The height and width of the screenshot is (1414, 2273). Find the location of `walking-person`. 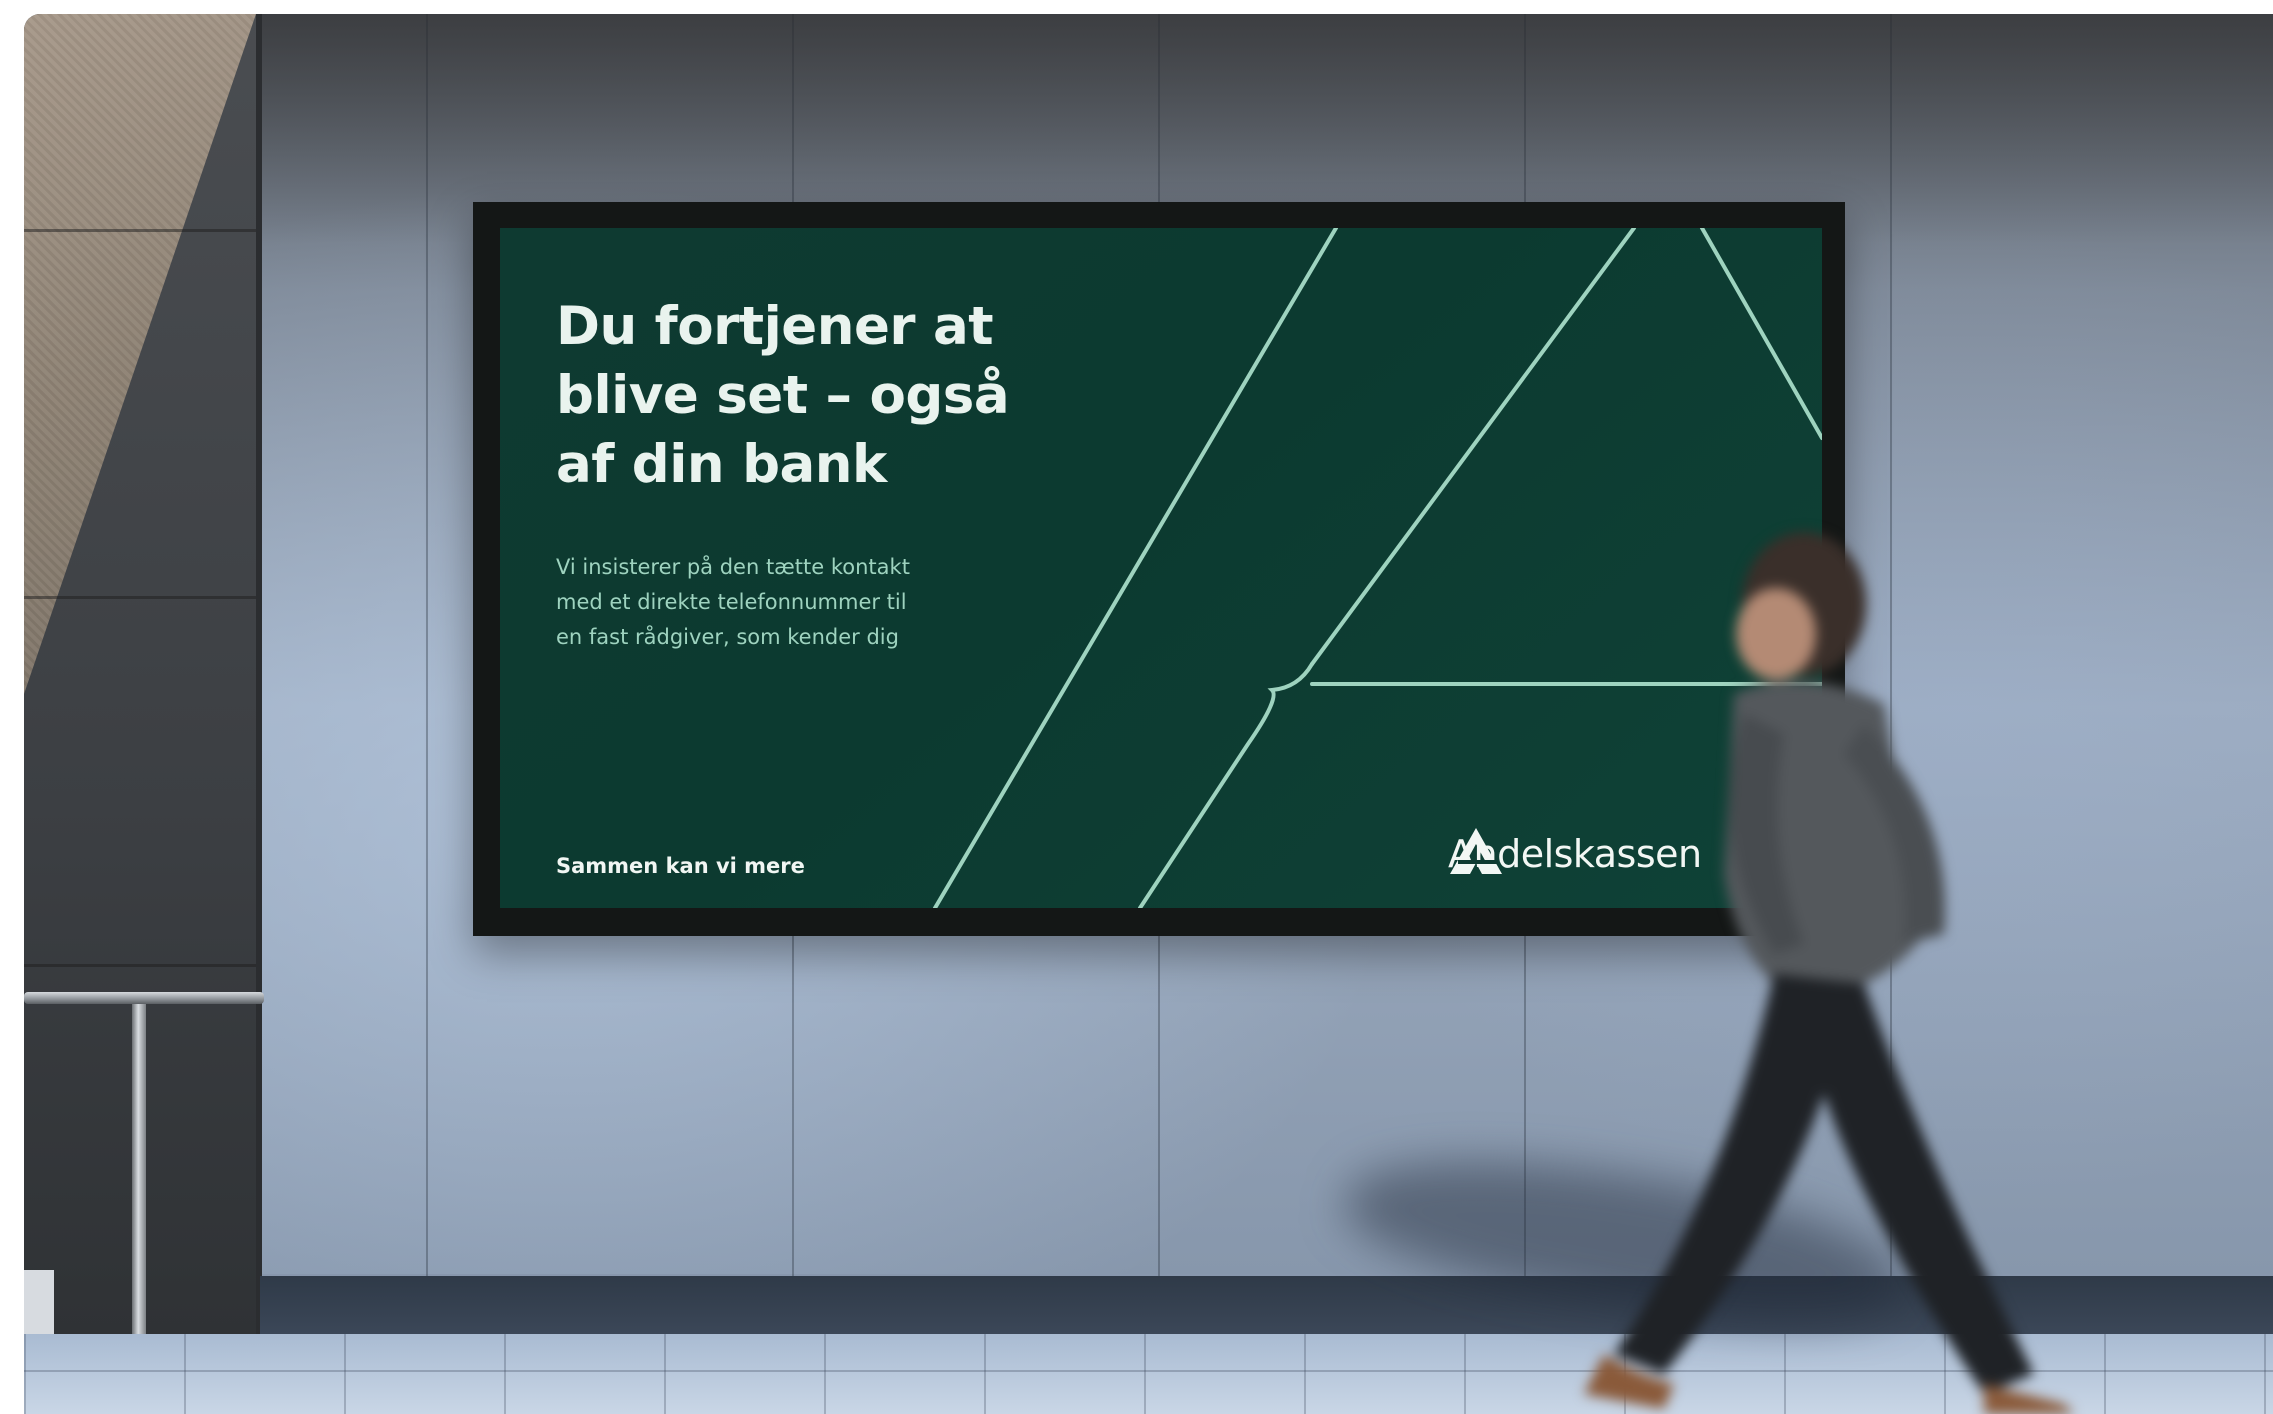

walking-person is located at coordinates (1829, 973).